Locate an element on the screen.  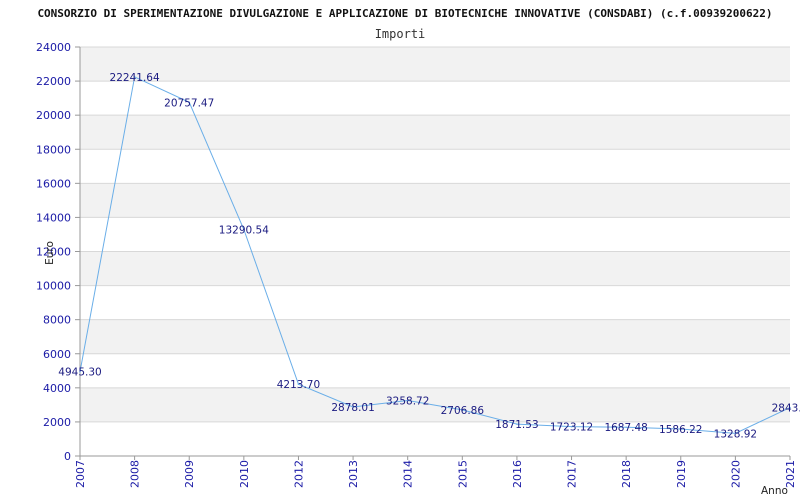
y-tick-label: 0 is located at coordinates (67, 456).